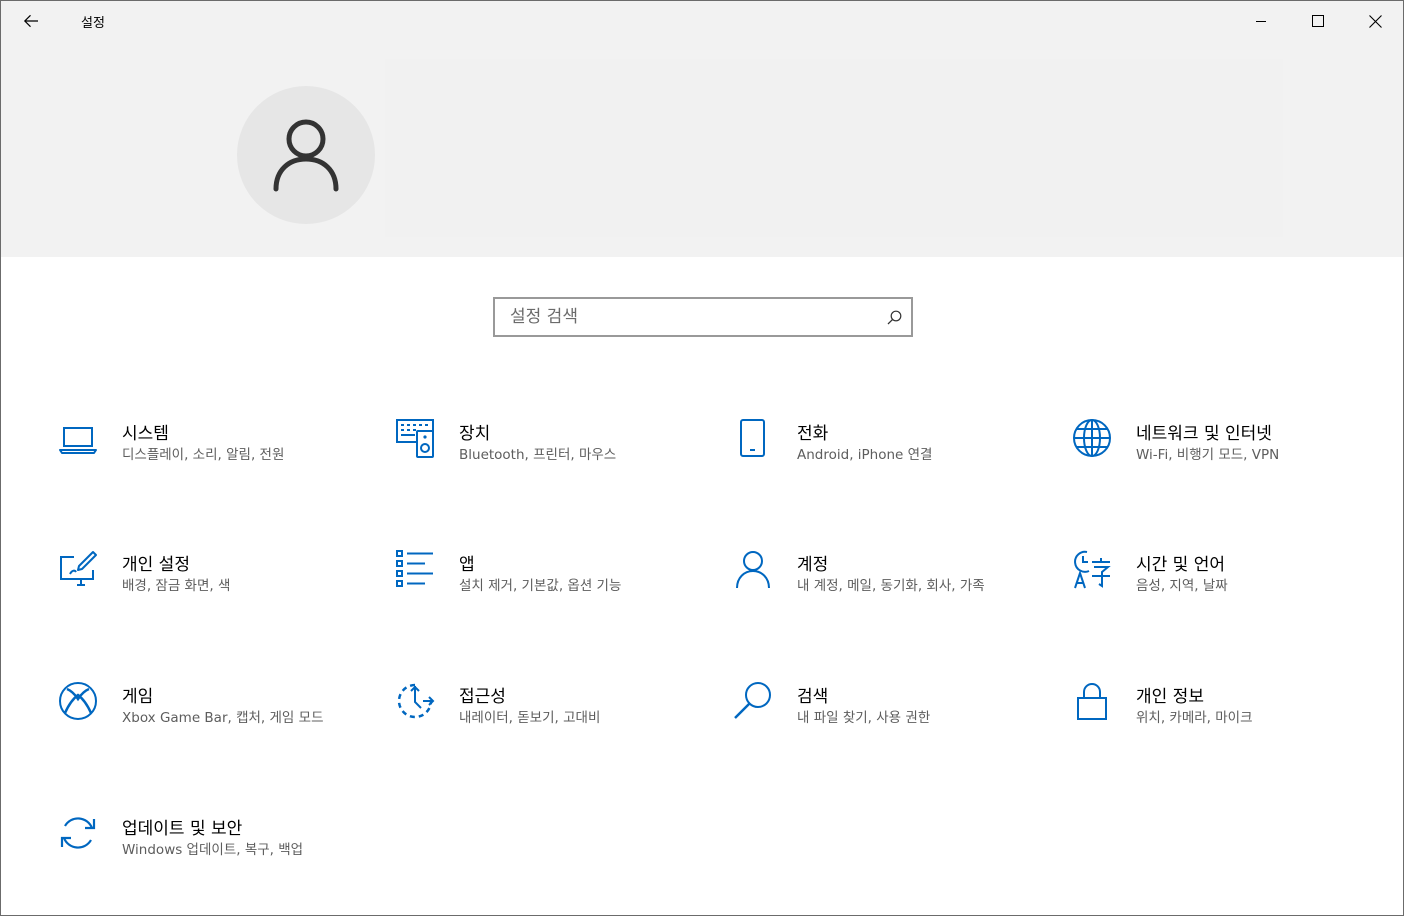 This screenshot has width=1404, height=916. What do you see at coordinates (545, 605) in the screenshot?
I see `category-apps: 앱 설치 제거, 기본값, 옵션 기능` at bounding box center [545, 605].